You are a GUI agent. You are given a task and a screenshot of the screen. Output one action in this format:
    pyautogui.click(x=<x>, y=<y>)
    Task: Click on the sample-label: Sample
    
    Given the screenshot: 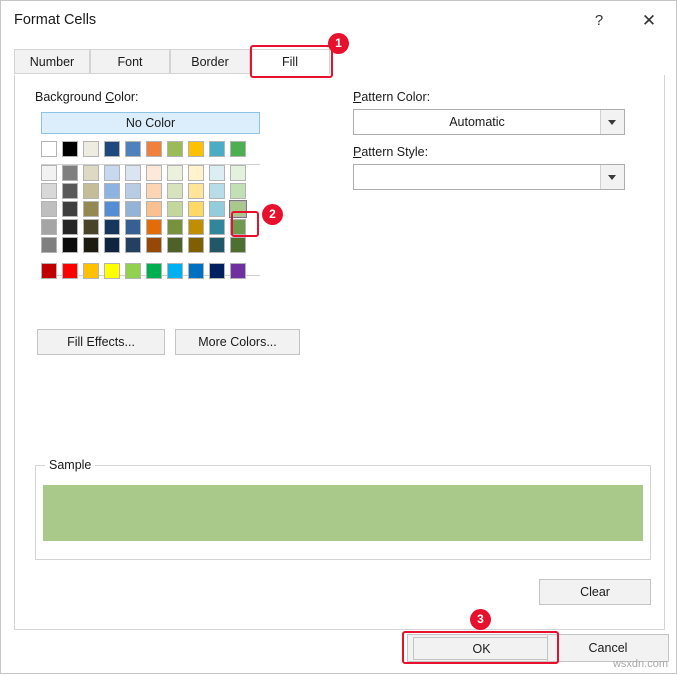 What is the action you would take?
    pyautogui.click(x=70, y=465)
    